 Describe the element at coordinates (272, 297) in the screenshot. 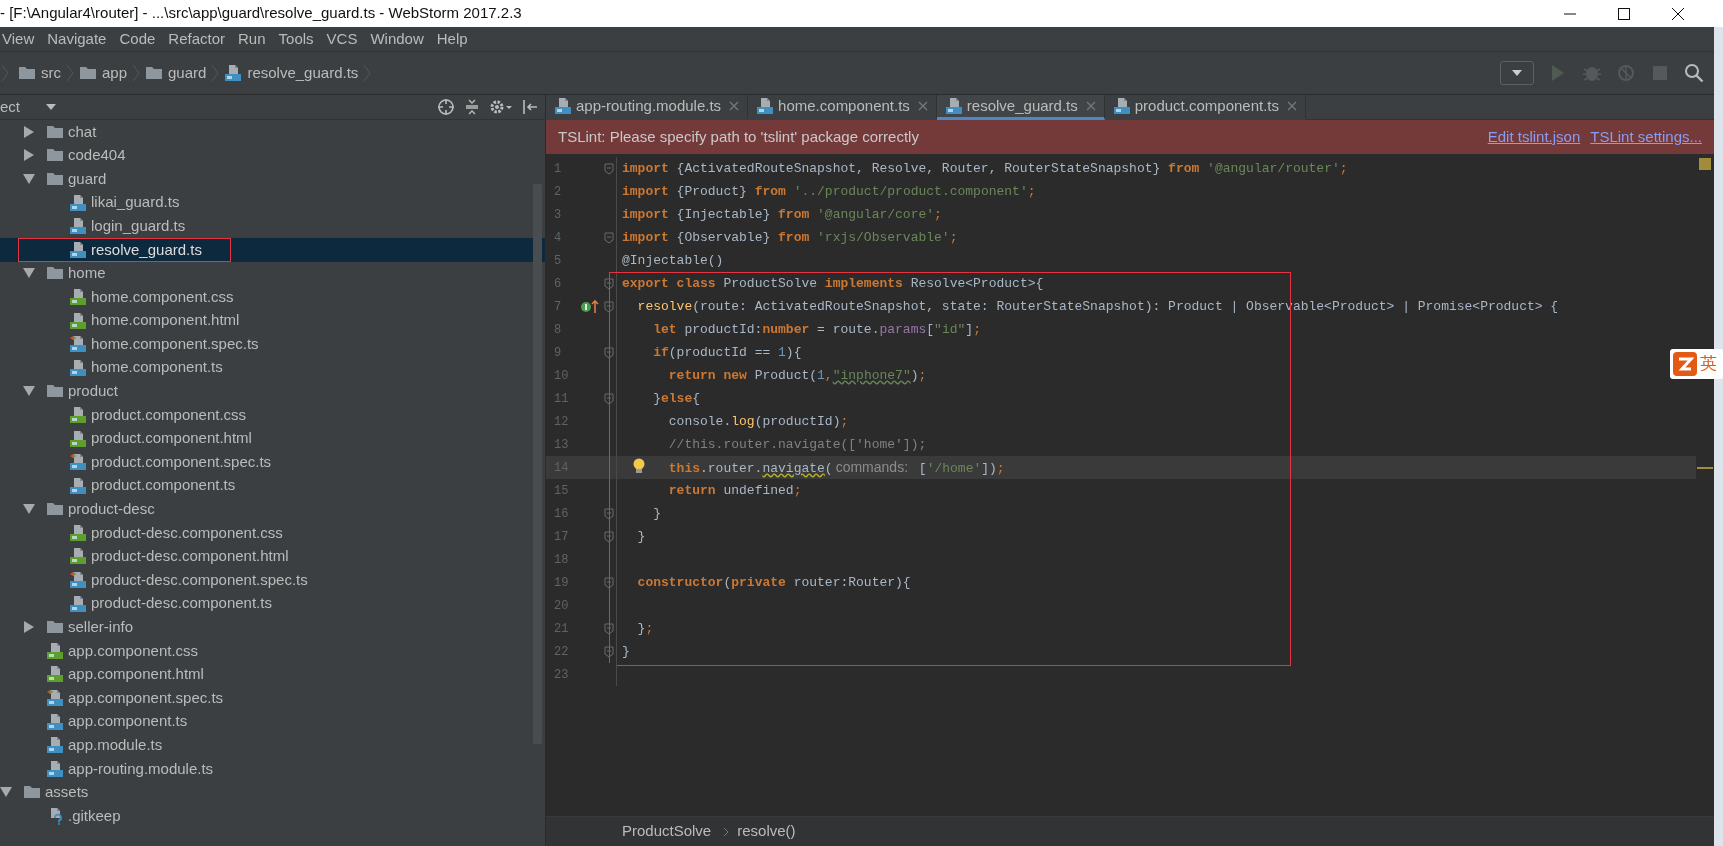

I see `tree-item: home.component.css` at that location.